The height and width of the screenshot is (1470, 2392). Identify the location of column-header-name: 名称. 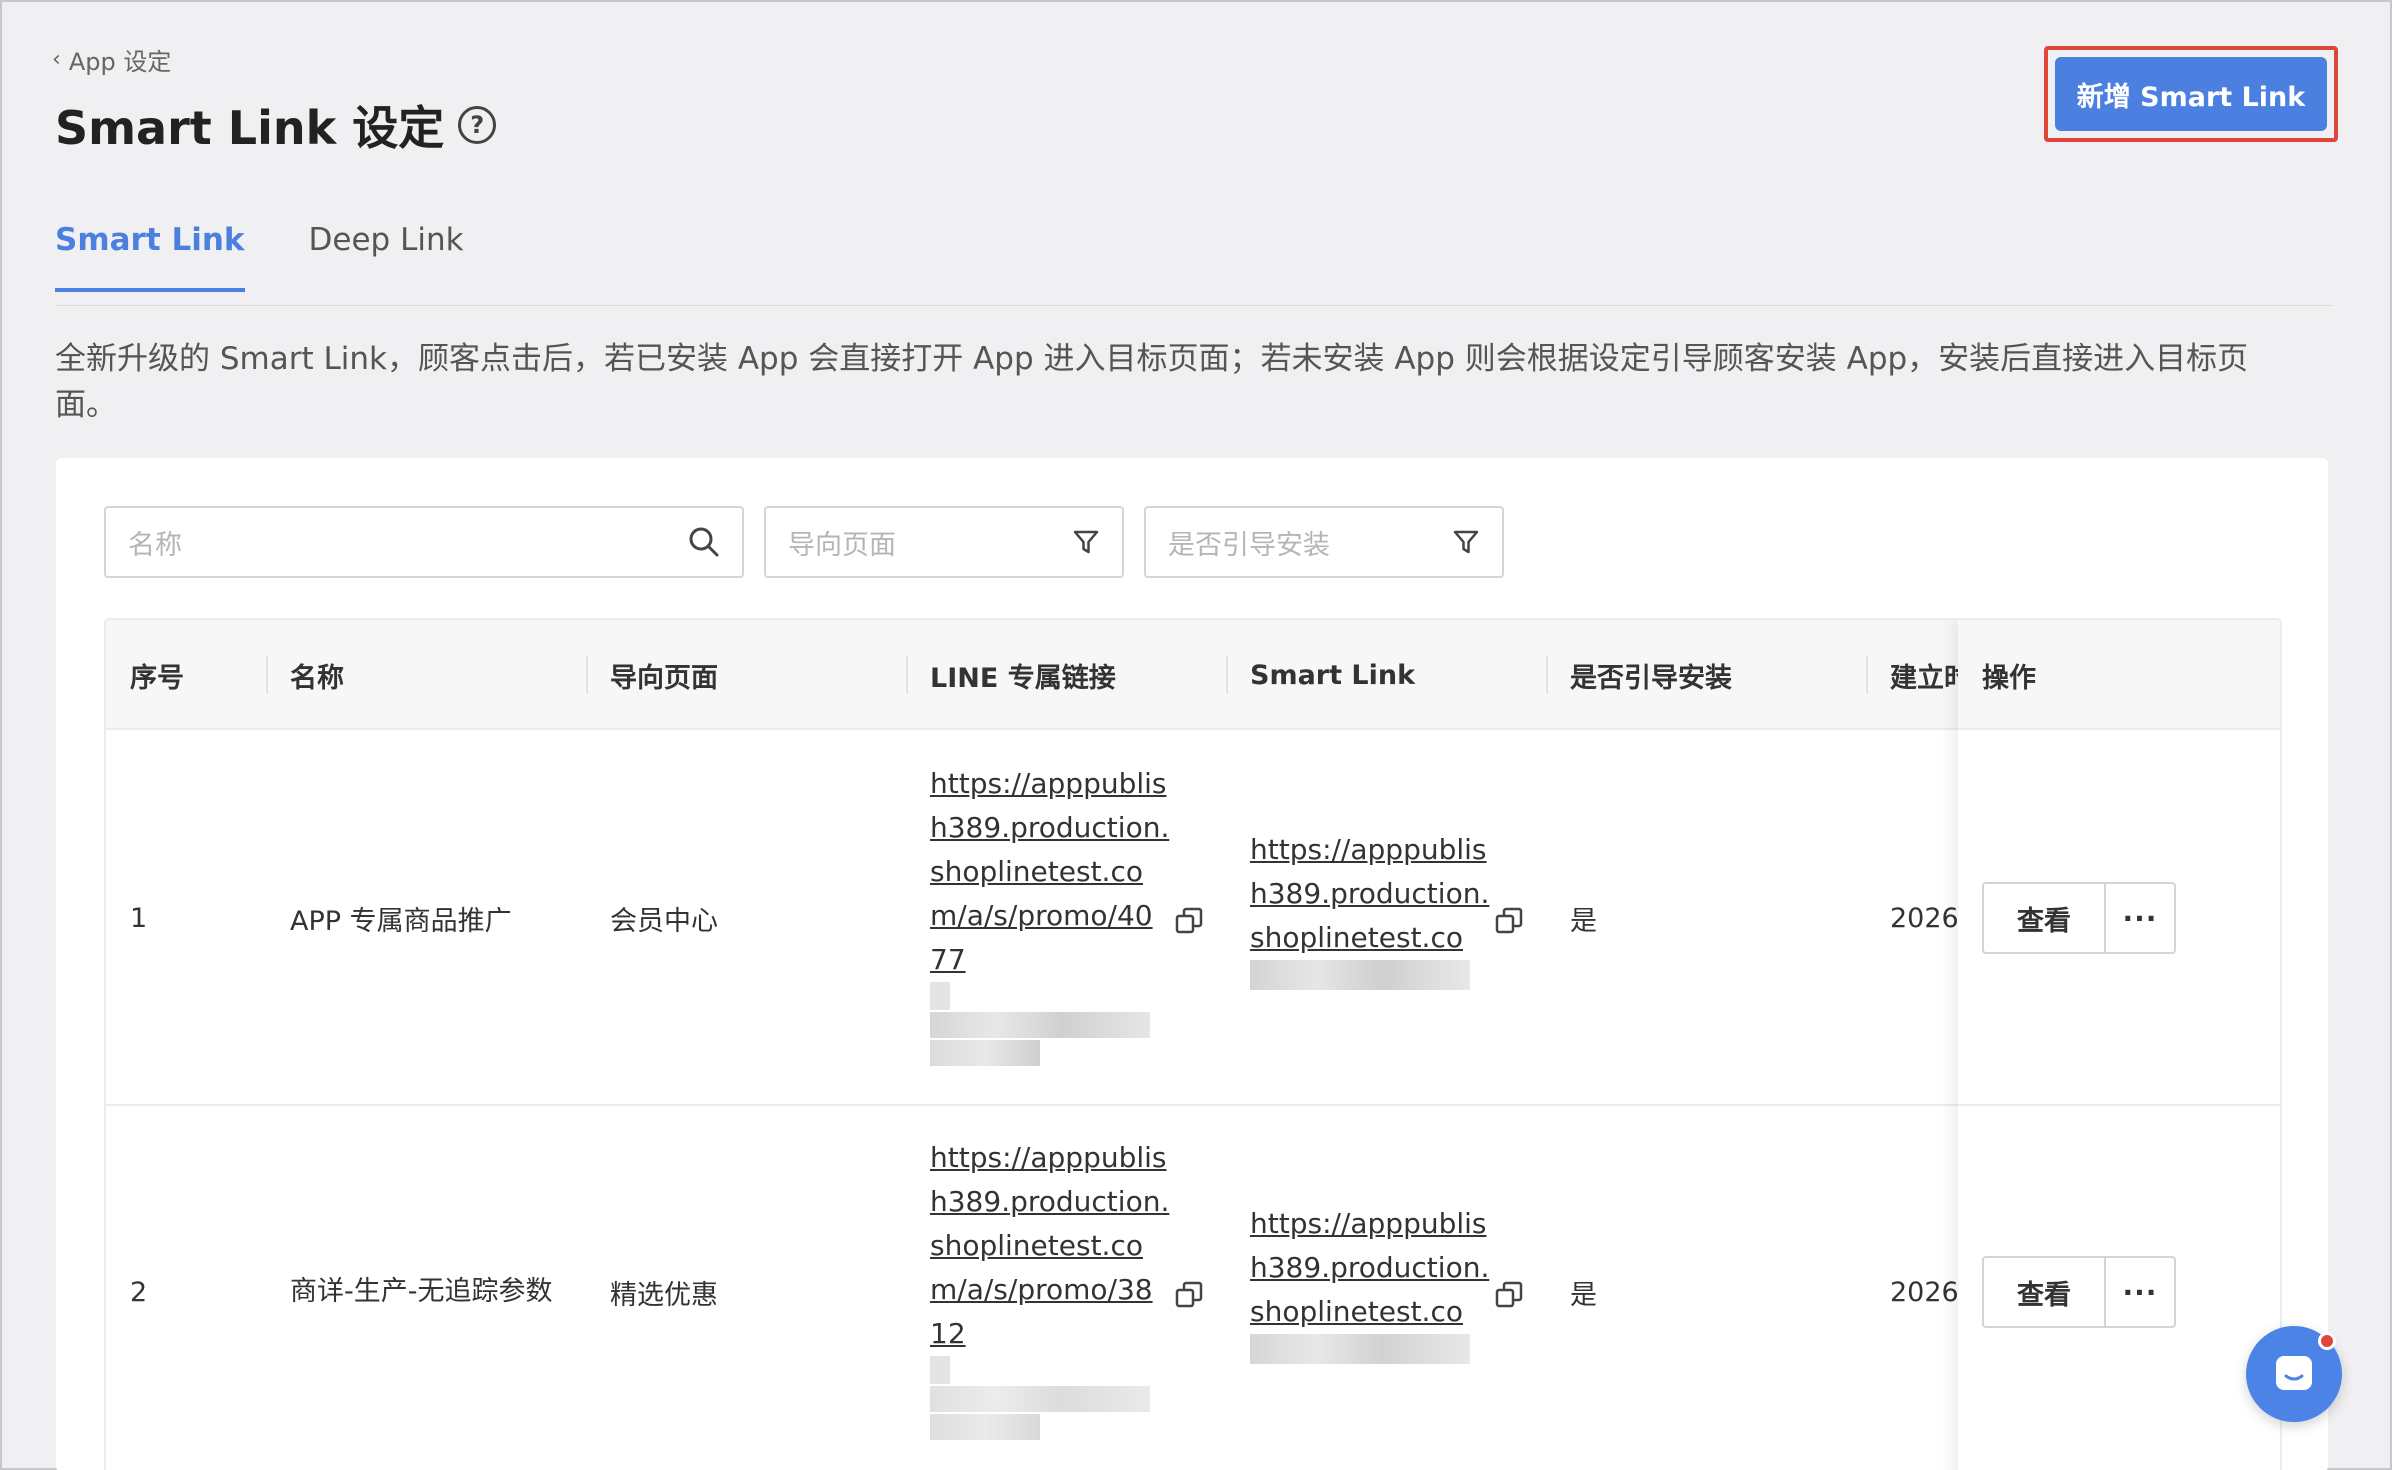
(317, 678).